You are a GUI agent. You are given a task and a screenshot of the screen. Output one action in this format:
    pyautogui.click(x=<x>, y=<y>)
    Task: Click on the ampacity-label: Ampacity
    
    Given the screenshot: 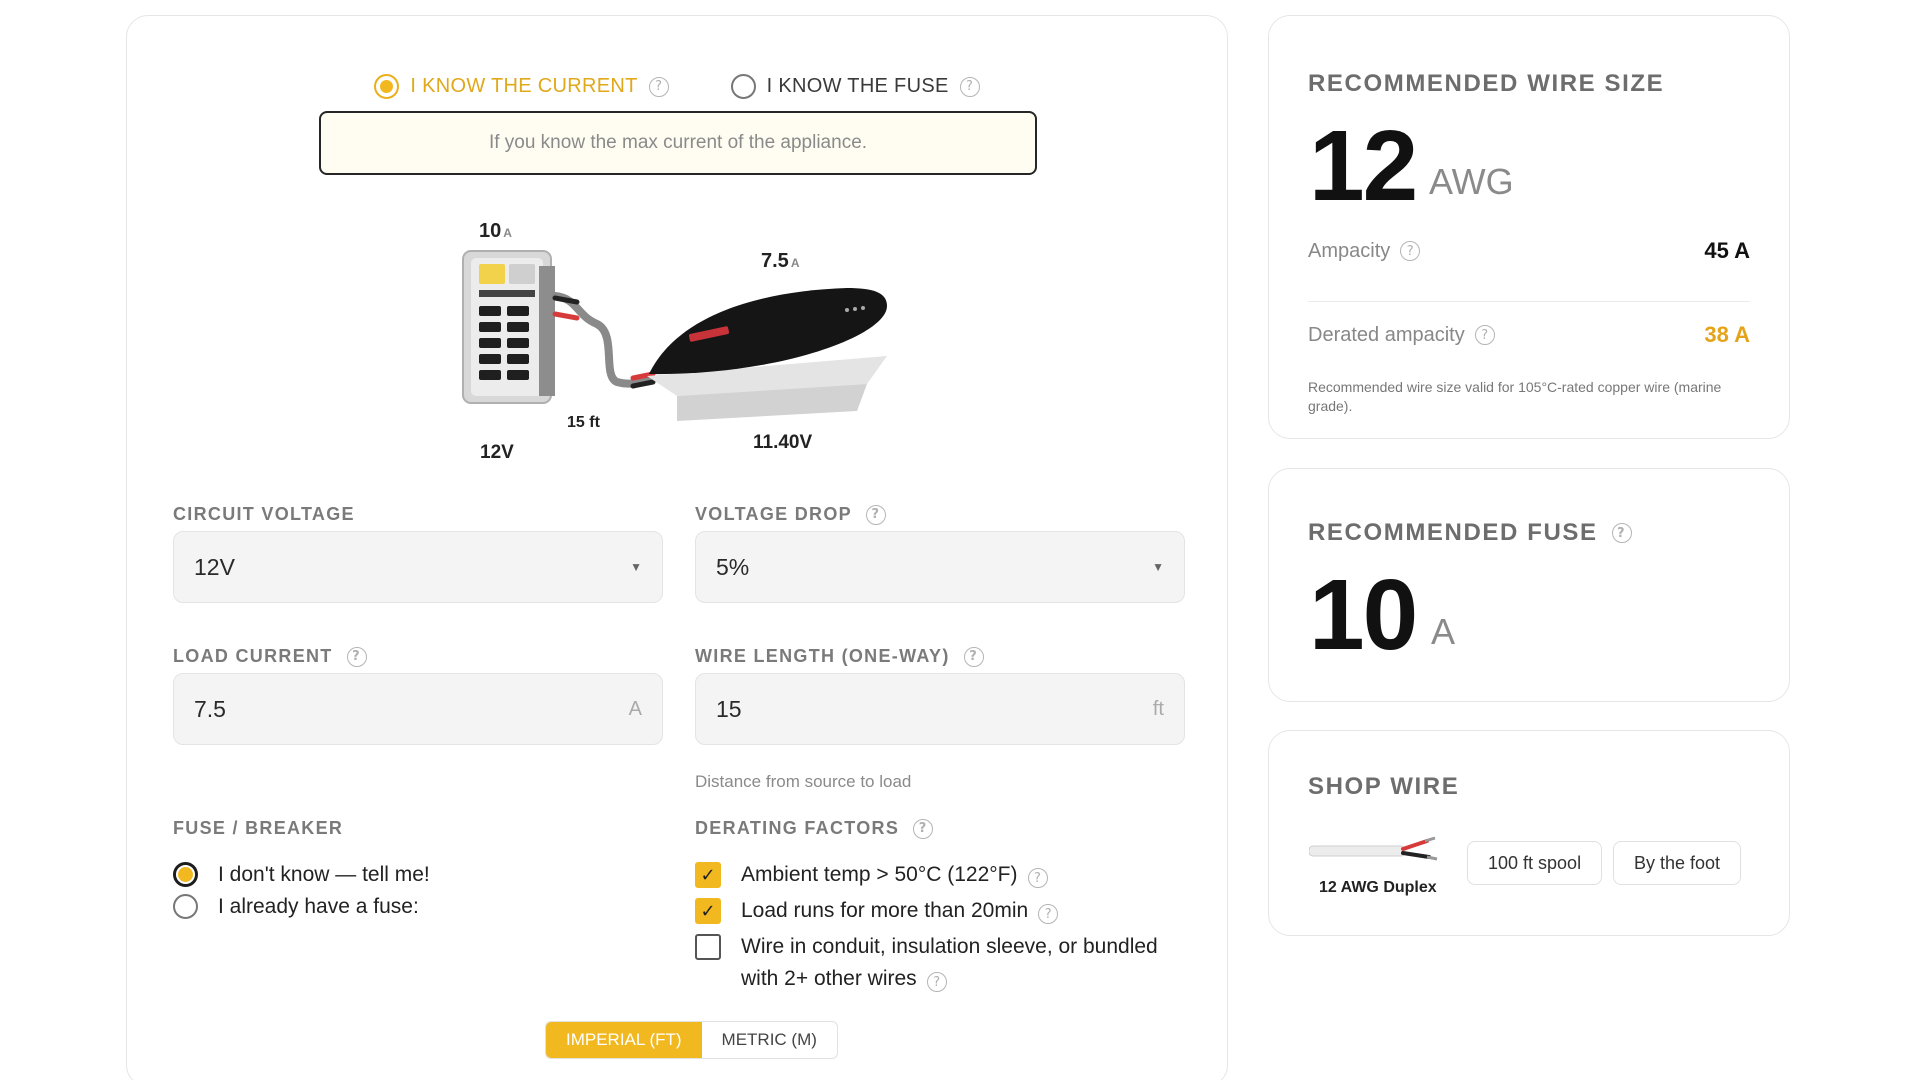 What is the action you would take?
    pyautogui.click(x=1364, y=251)
    